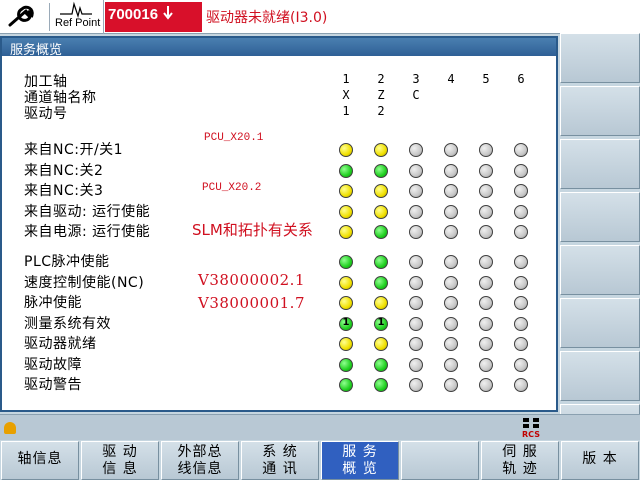  Describe the element at coordinates (53, 365) in the screenshot. I see `status-row-label: 驱动故障` at that location.